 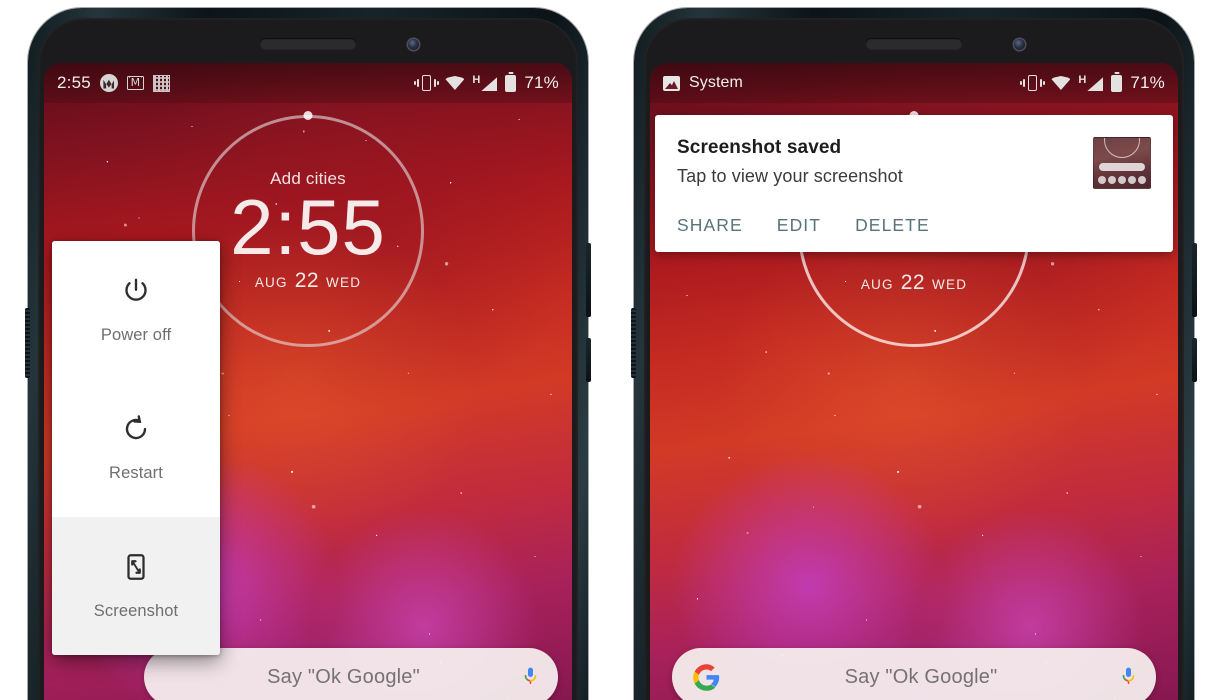 I want to click on power-menu: Power off Restart Screenshot, so click(x=136, y=448).